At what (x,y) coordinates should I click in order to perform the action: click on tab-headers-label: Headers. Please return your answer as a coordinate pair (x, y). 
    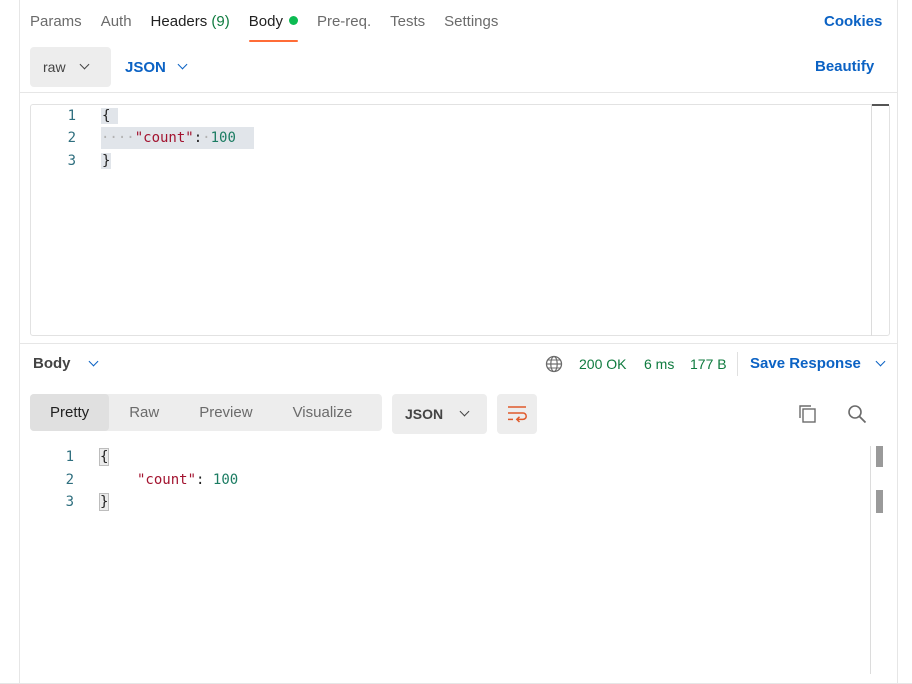
    Looking at the image, I should click on (179, 21).